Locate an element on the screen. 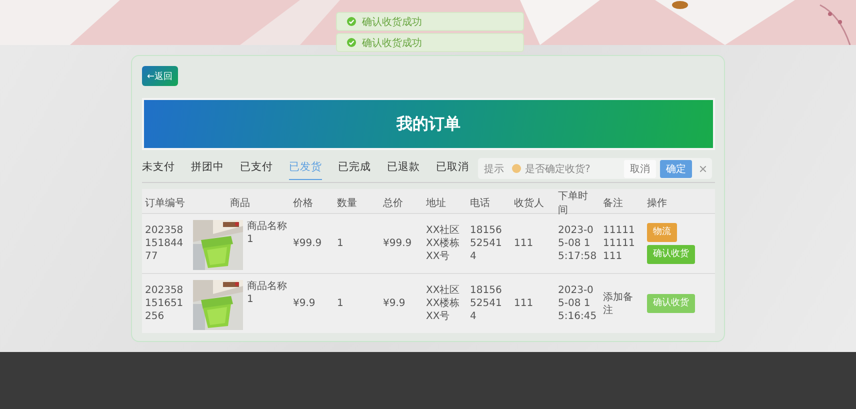  close-icon is located at coordinates (703, 169).